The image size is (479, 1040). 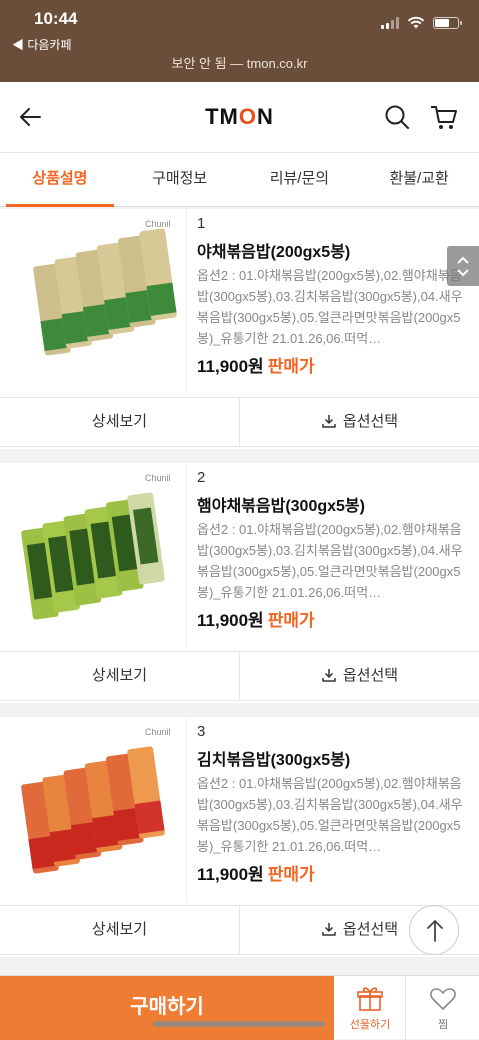 I want to click on battery-icon, so click(x=447, y=22).